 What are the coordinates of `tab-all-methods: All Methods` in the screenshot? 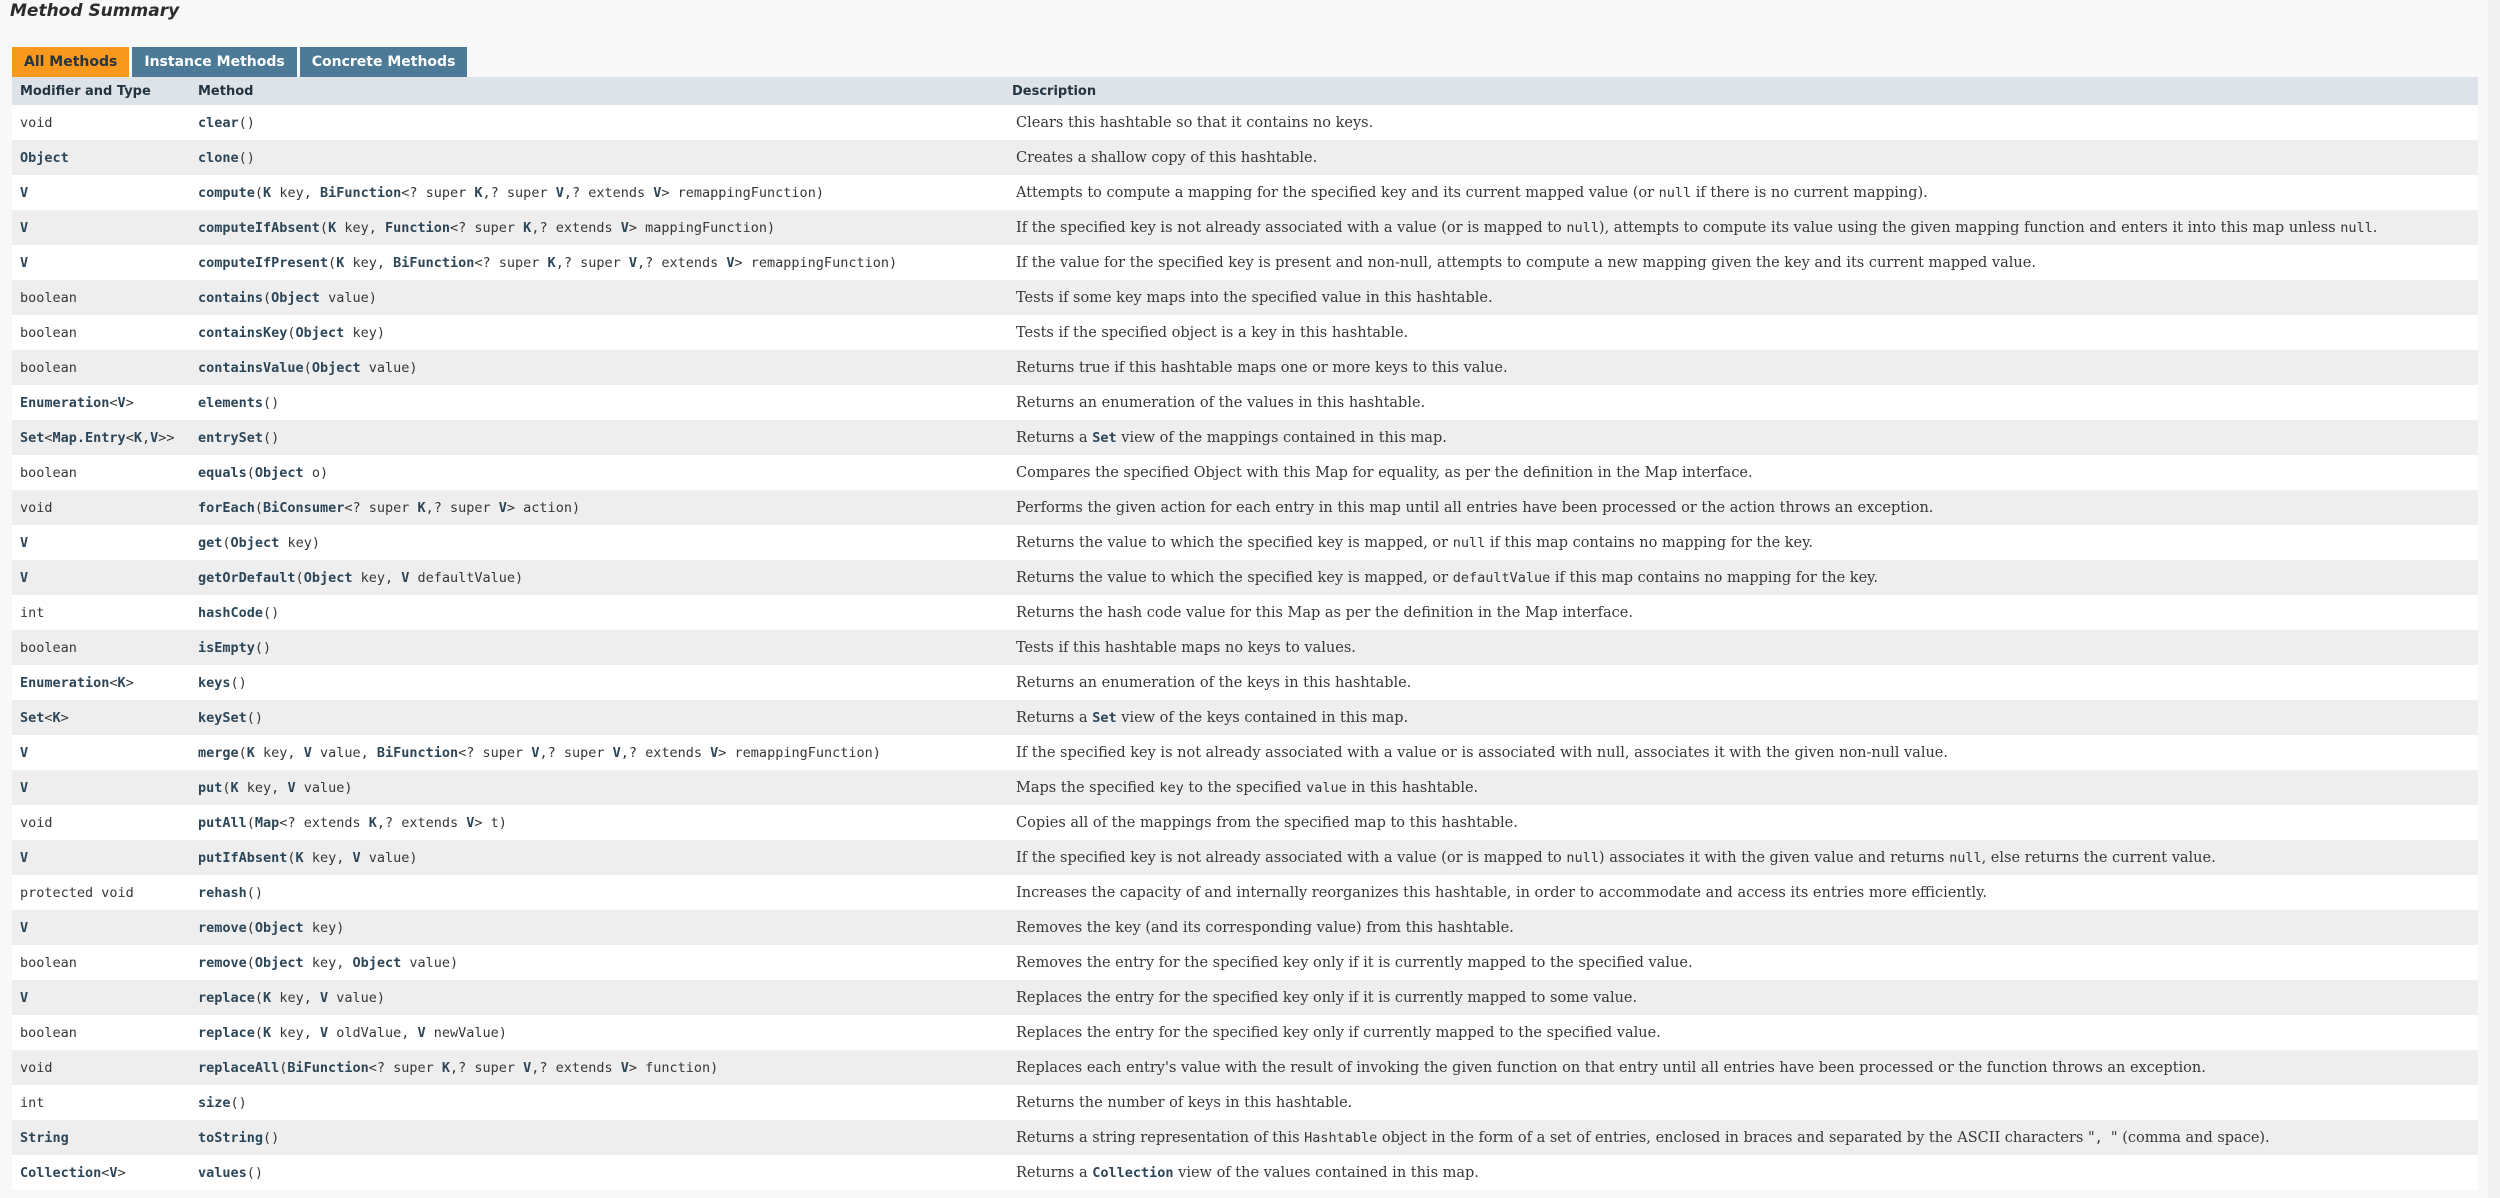 It's located at (71, 62).